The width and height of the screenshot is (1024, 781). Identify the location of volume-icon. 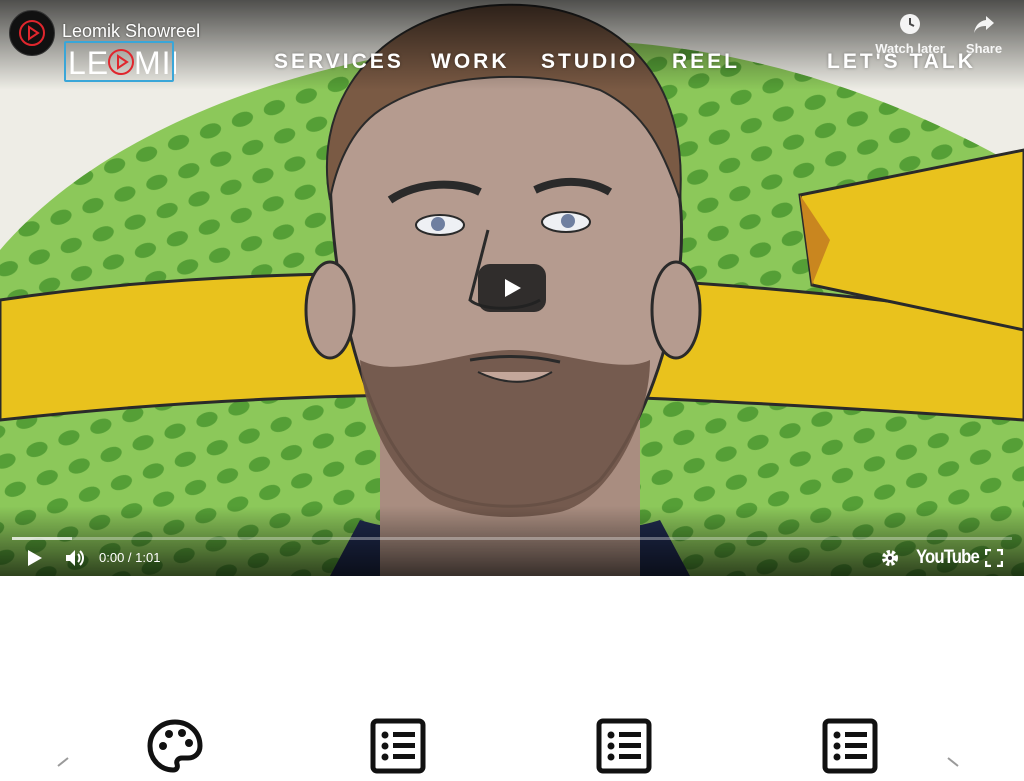
(75, 558).